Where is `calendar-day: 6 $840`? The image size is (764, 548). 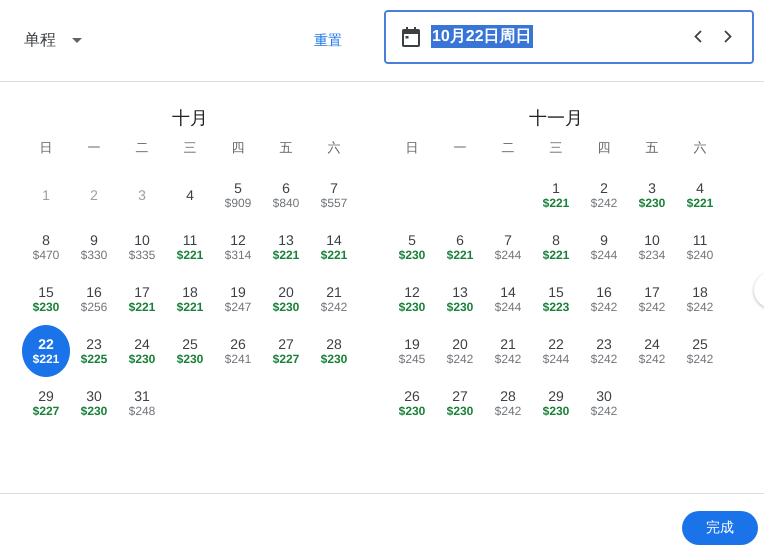 calendar-day: 6 $840 is located at coordinates (286, 195).